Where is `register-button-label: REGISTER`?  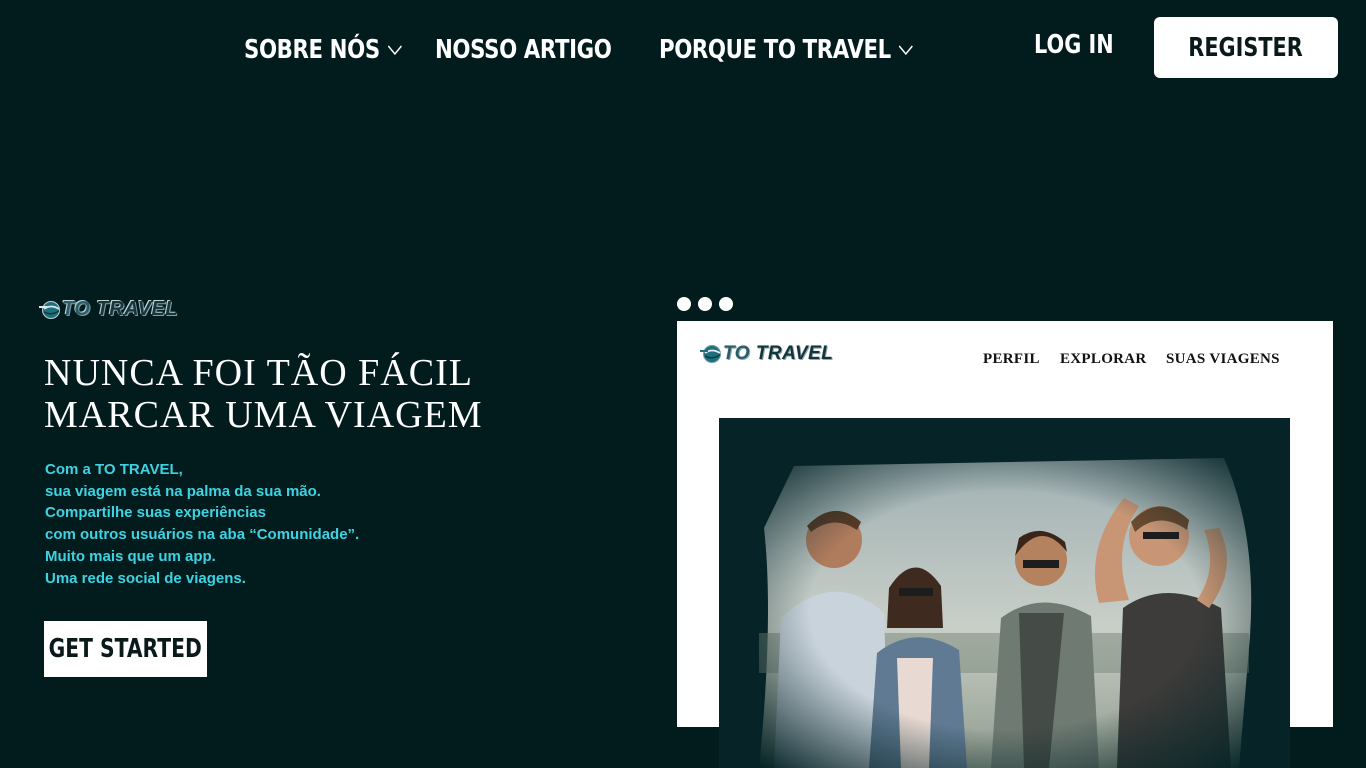 register-button-label: REGISTER is located at coordinates (1246, 47).